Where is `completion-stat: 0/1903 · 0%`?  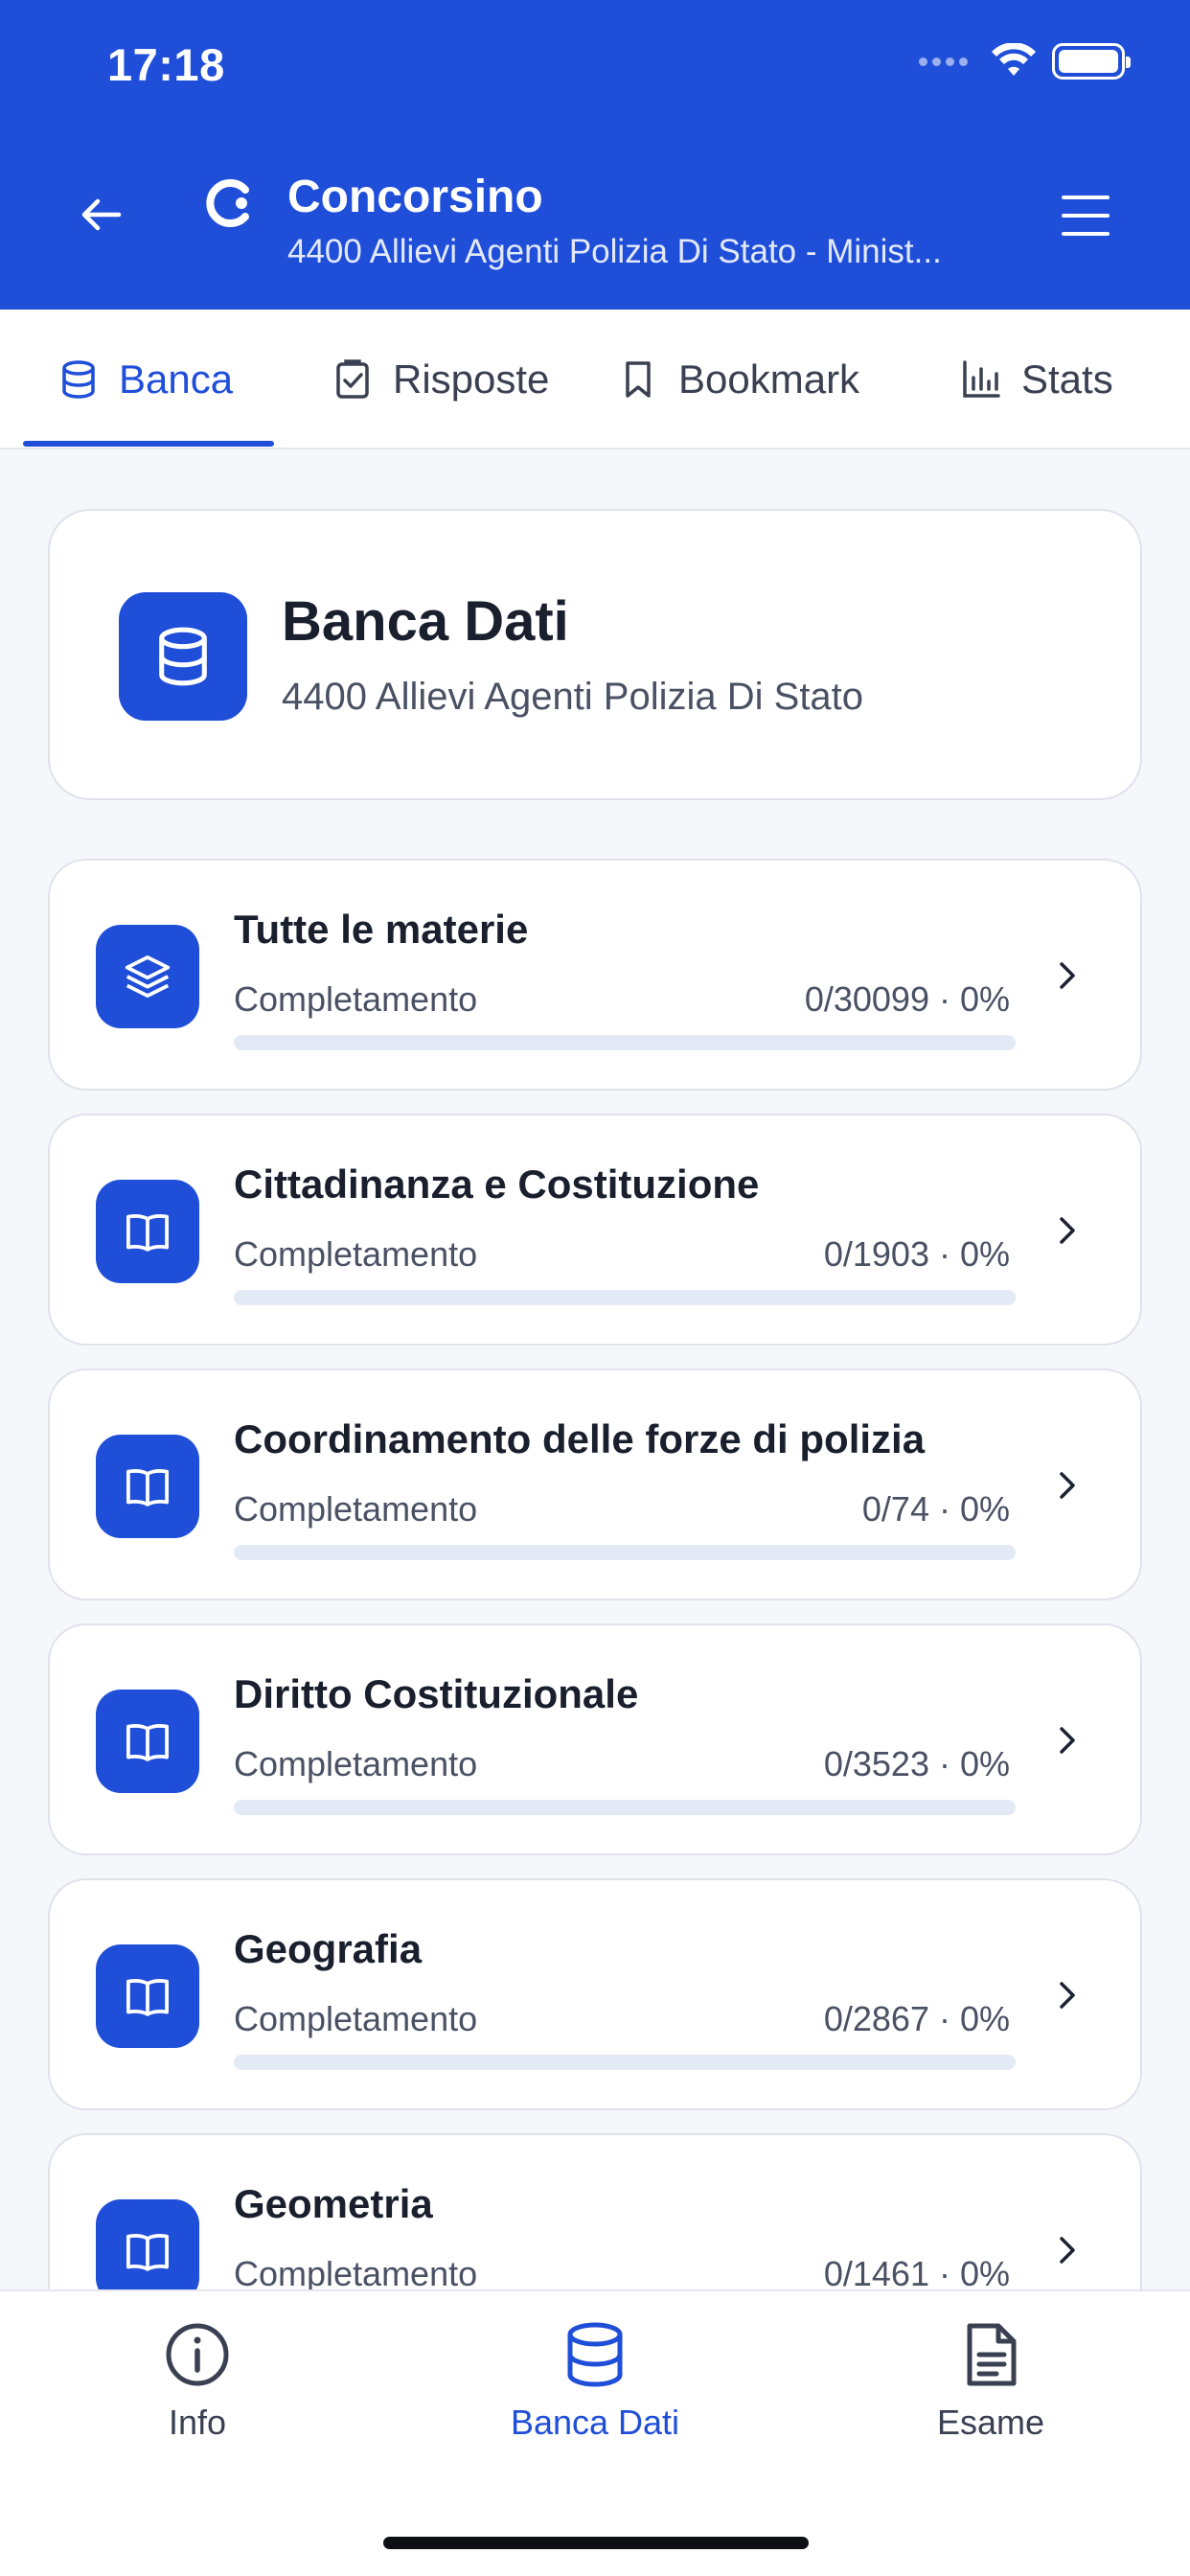 completion-stat: 0/1903 · 0% is located at coordinates (917, 1254).